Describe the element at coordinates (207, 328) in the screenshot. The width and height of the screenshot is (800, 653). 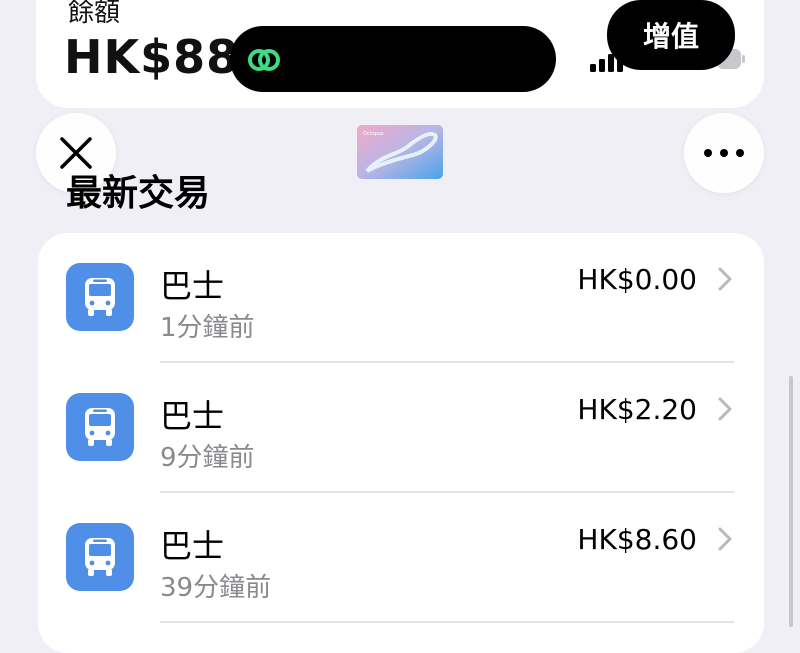
I see `transaction-time: 1分鐘前` at that location.